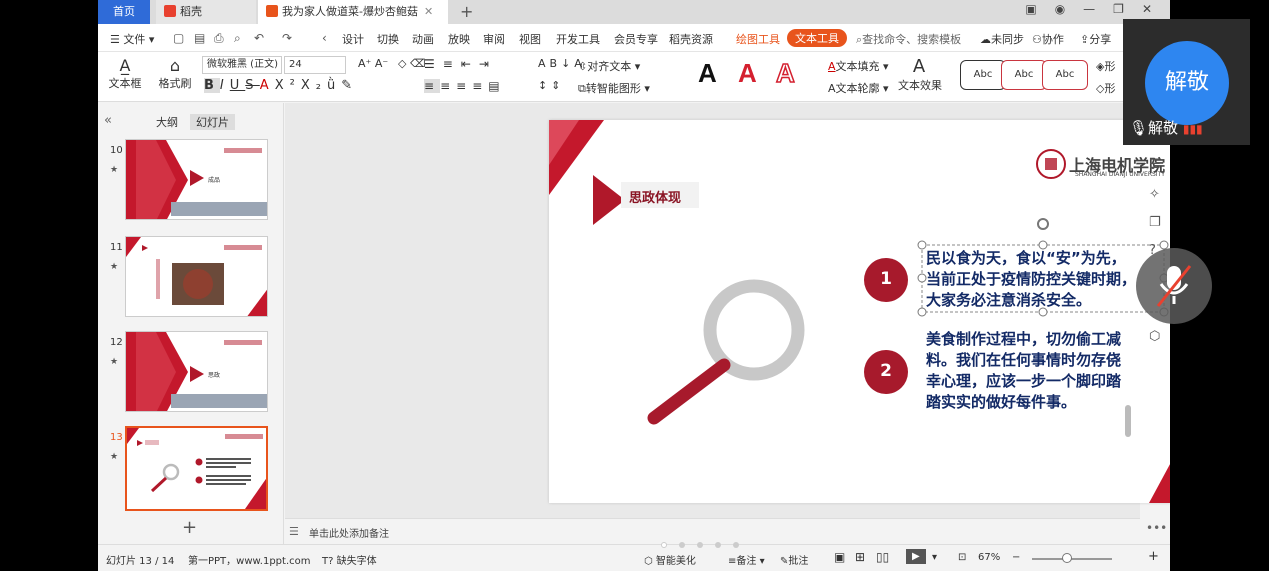  What do you see at coordinates (860, 557) in the screenshot?
I see `slide-sorter-icon: ⊞` at bounding box center [860, 557].